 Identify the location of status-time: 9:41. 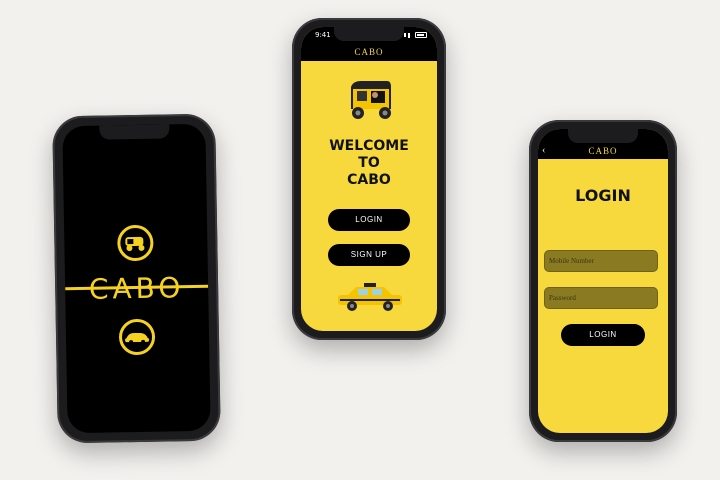
(323, 35).